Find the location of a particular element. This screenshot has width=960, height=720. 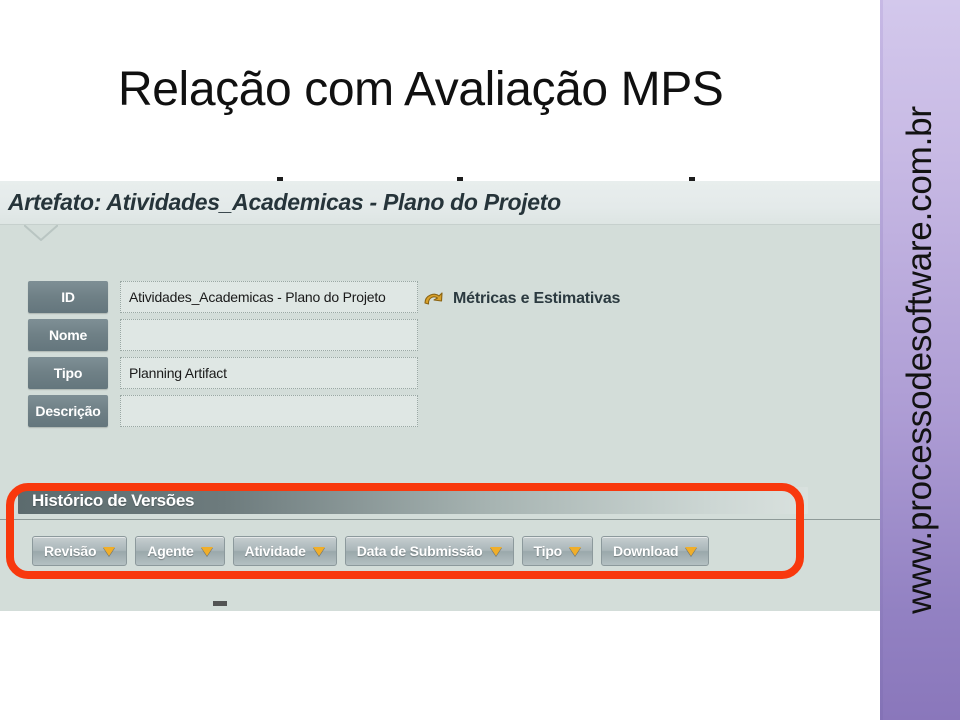

column-header-agente: Agente is located at coordinates (180, 551).